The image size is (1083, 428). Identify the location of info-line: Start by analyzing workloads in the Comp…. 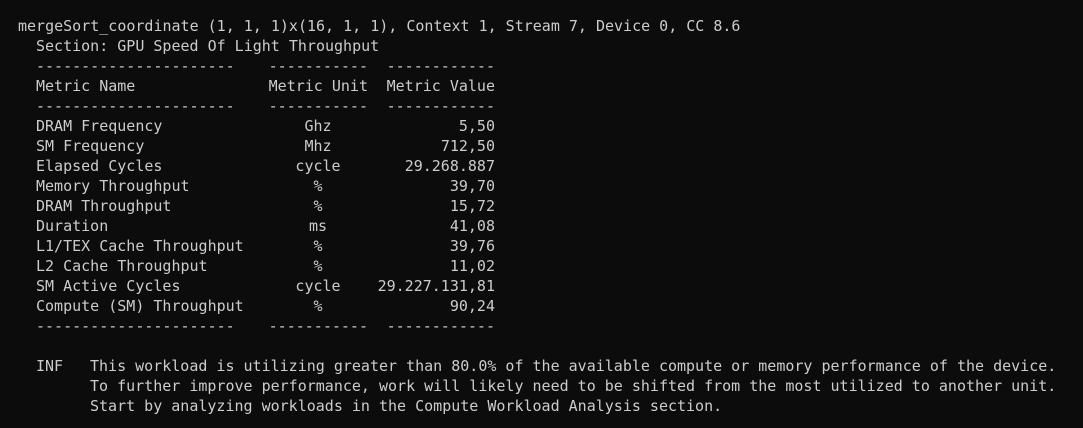
(550, 406).